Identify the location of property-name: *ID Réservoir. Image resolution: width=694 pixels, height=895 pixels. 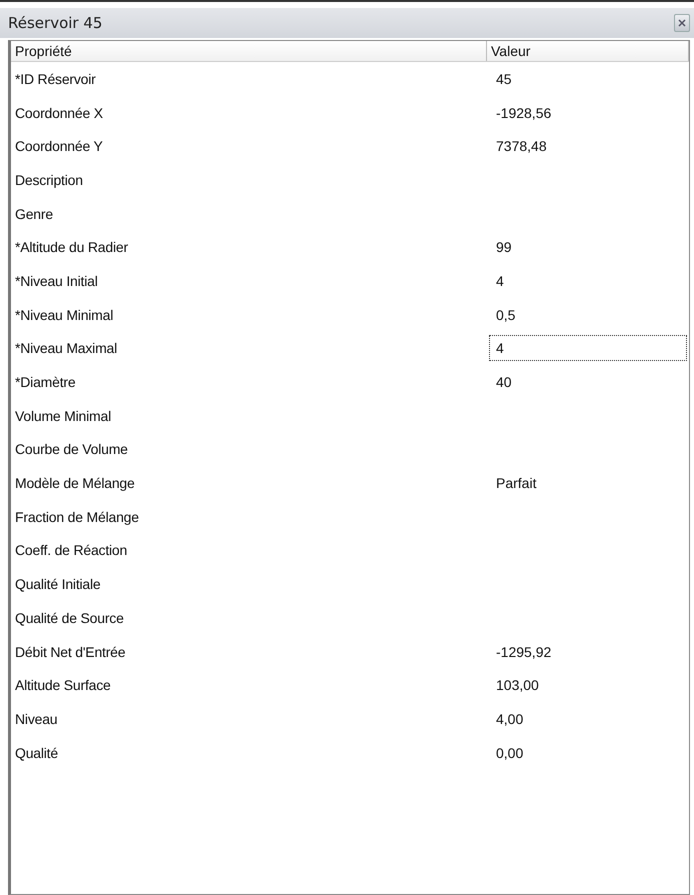
(55, 78).